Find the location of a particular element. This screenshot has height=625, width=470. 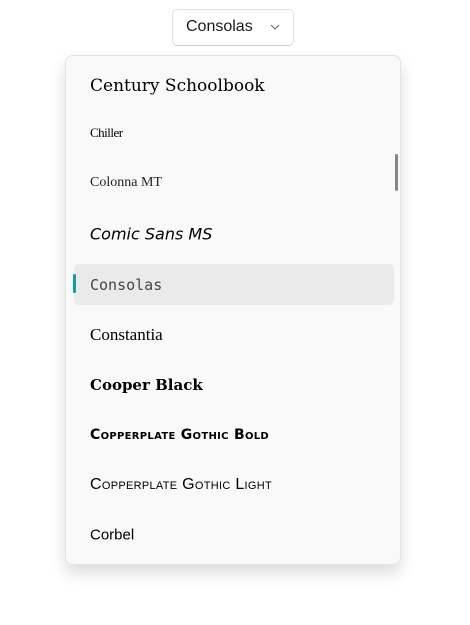

list-item-cooper-black: Cooper Black is located at coordinates (234, 384).